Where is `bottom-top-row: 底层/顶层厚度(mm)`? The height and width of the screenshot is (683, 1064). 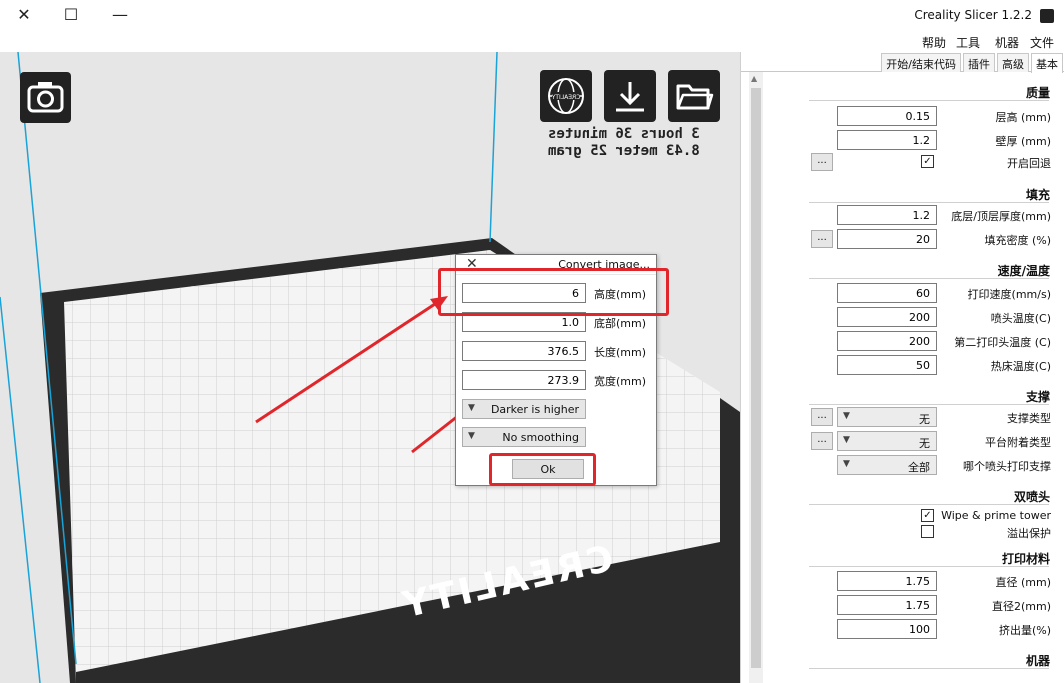 bottom-top-row: 底层/顶层厚度(mm) is located at coordinates (902, 215).